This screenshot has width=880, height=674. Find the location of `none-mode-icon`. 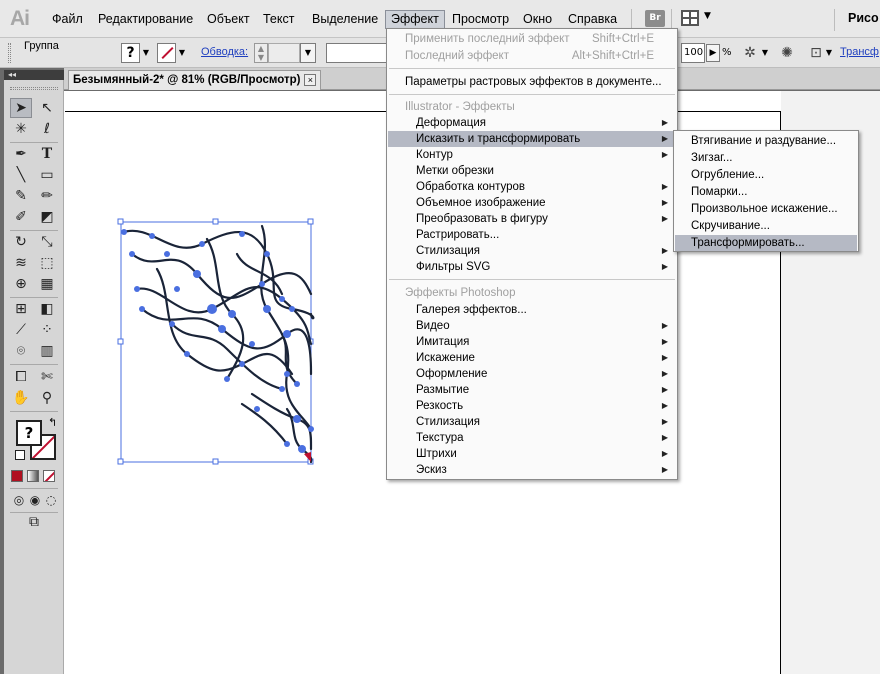

none-mode-icon is located at coordinates (49, 476).